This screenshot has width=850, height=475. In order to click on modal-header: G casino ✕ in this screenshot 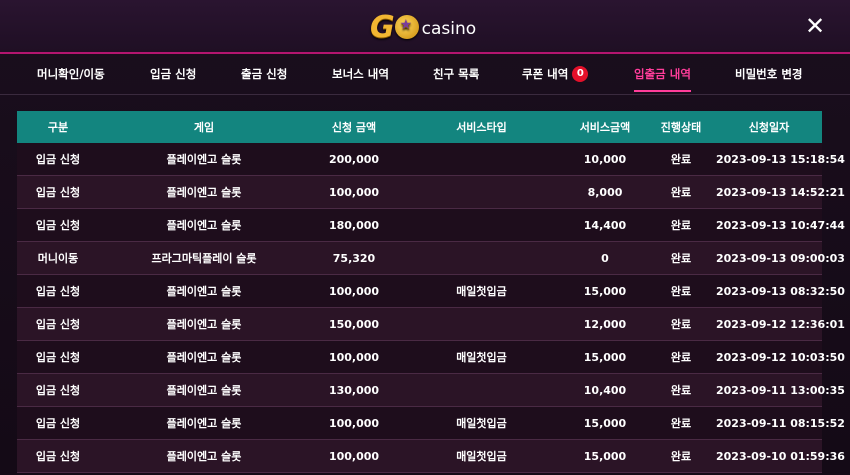, I will do `click(425, 27)`.